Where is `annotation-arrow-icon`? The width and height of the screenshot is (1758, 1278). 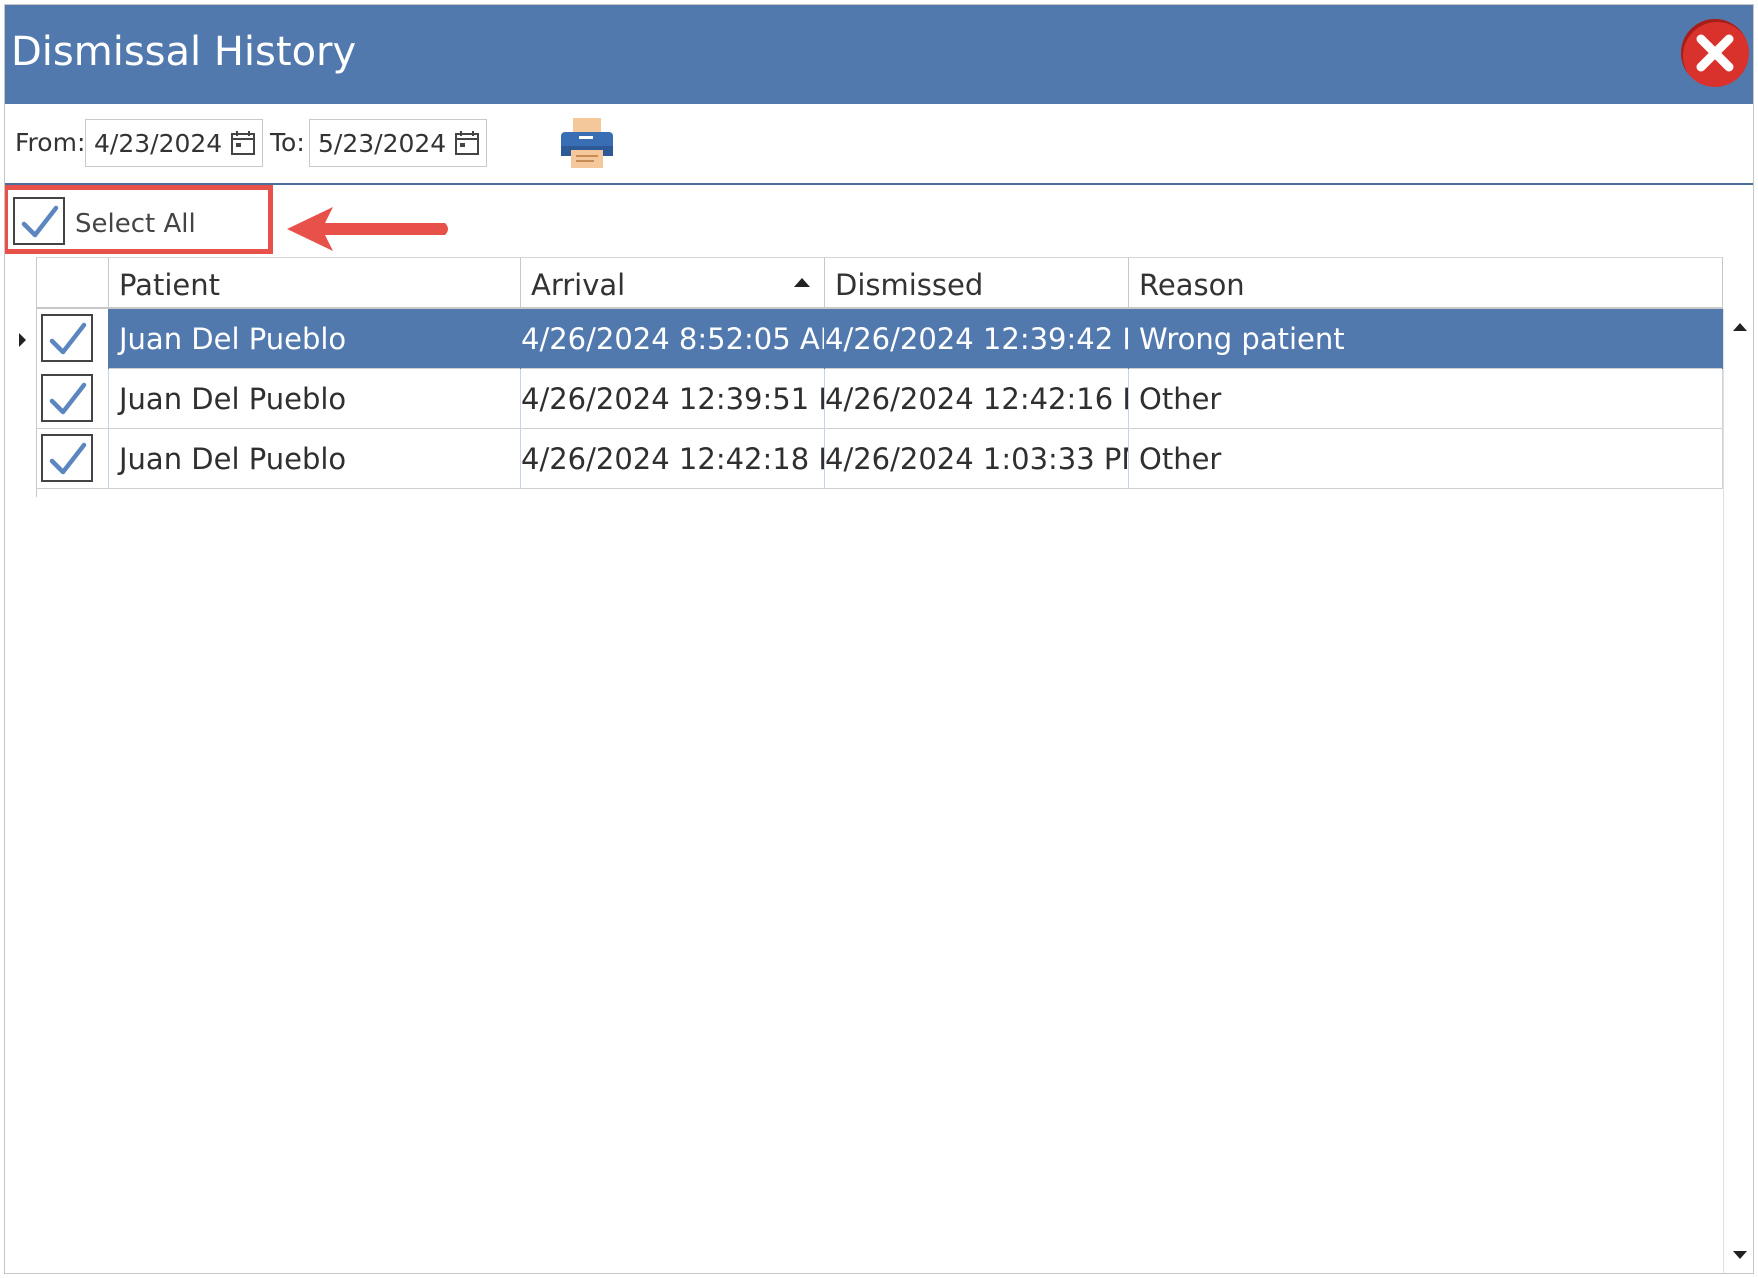 annotation-arrow-icon is located at coordinates (367, 229).